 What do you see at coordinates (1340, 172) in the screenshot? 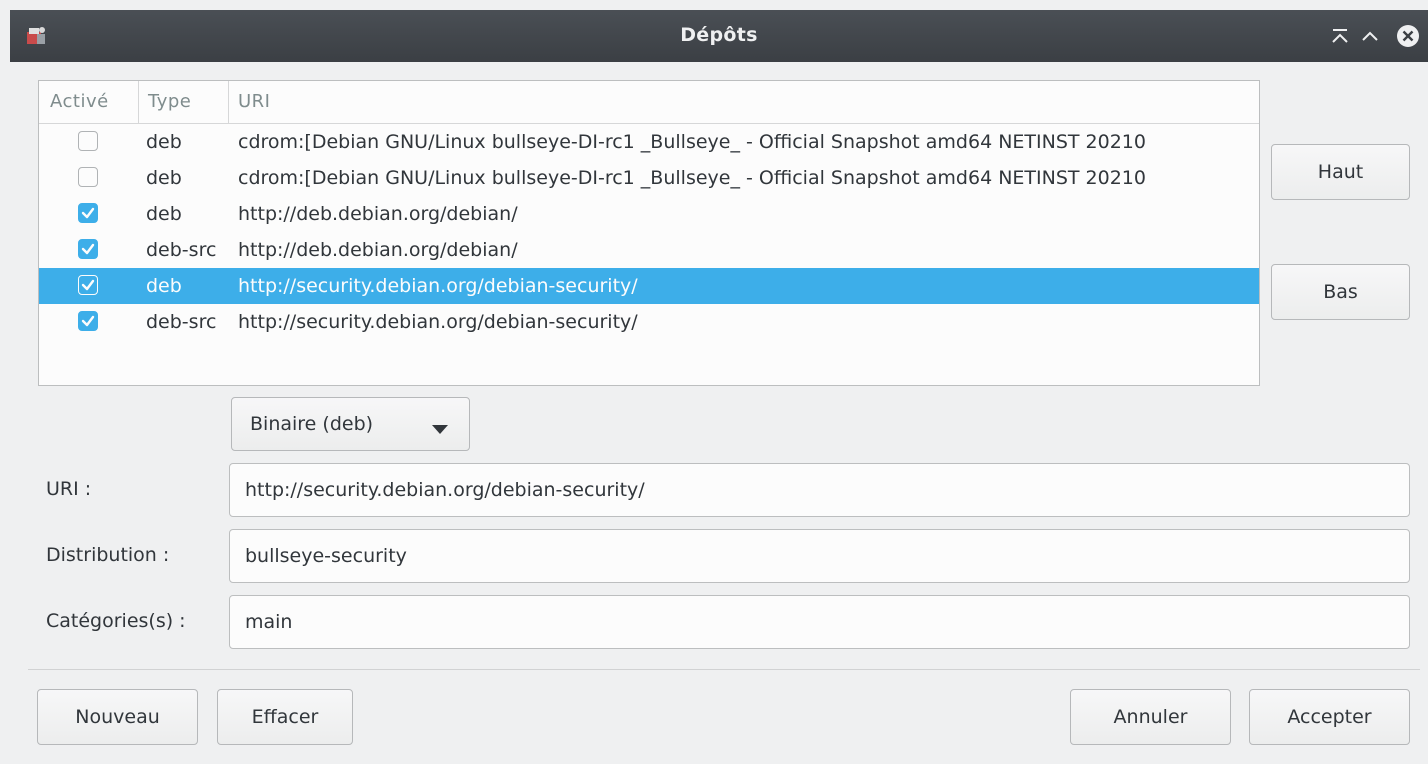
I see `move-up-button: Haut` at bounding box center [1340, 172].